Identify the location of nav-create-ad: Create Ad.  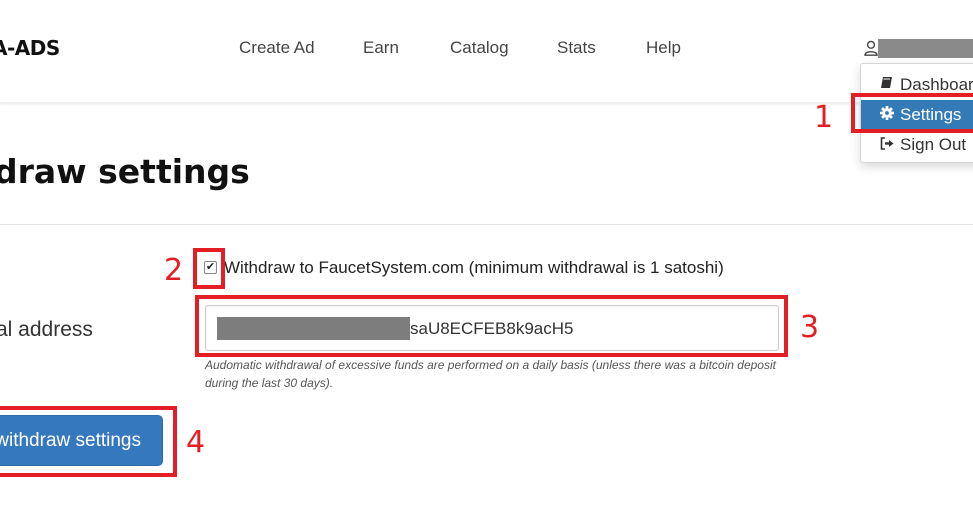
(277, 48).